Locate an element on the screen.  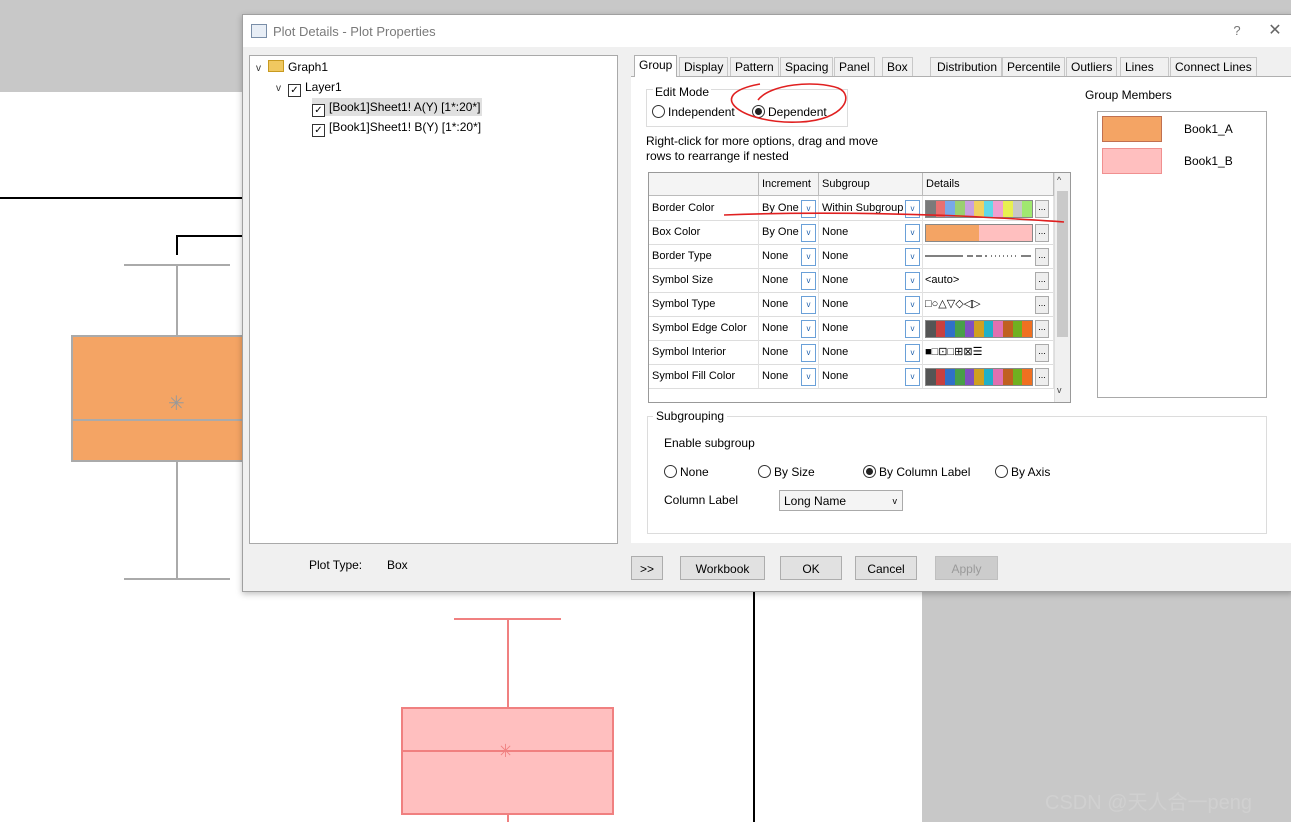
tree-node-graph: v Graph1 is located at coordinates (292, 67).